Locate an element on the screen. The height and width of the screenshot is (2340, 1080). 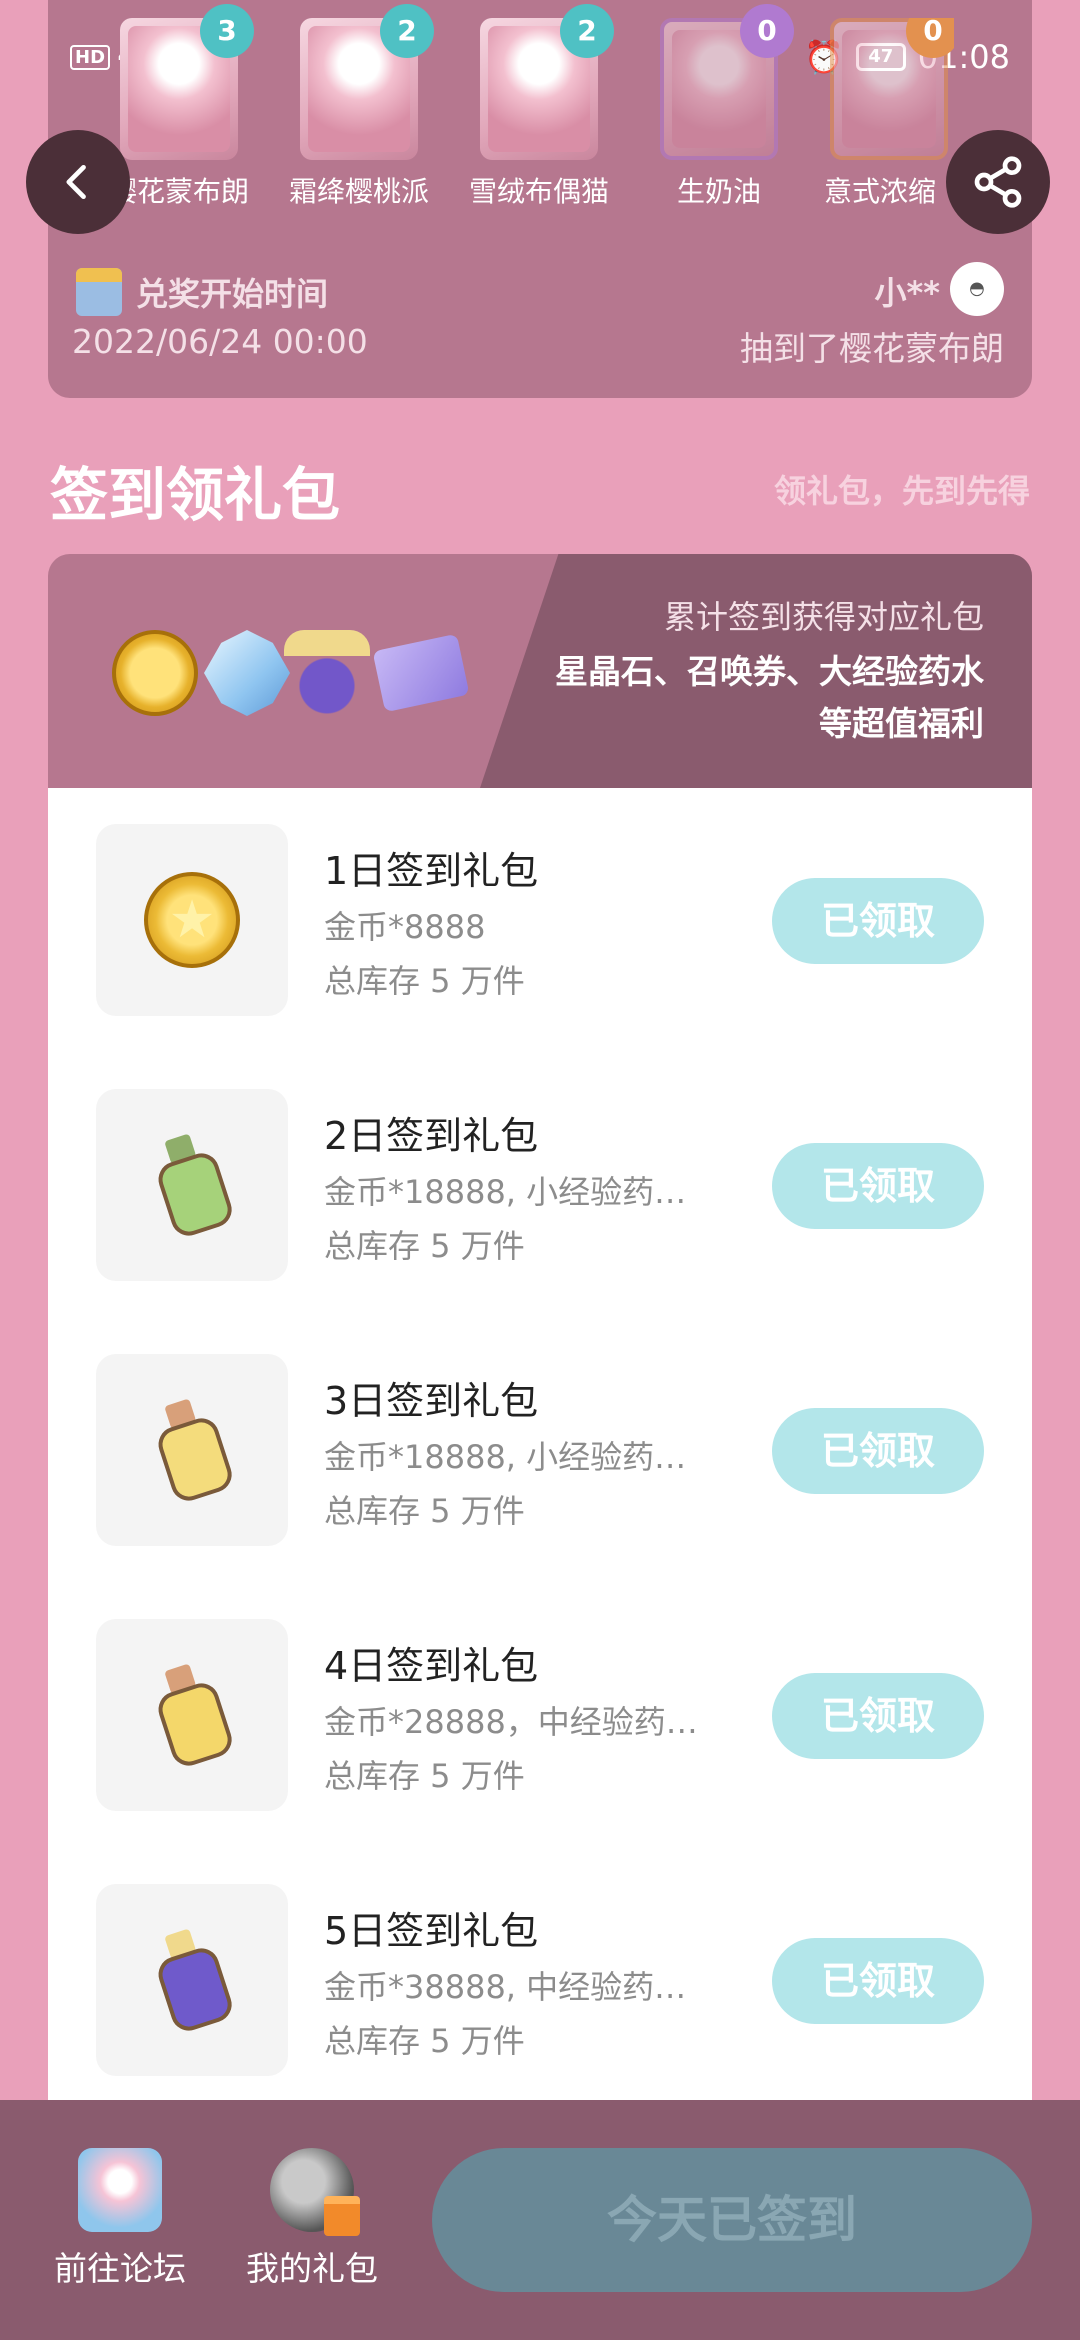
winner-avatar: ◓ is located at coordinates (977, 289).